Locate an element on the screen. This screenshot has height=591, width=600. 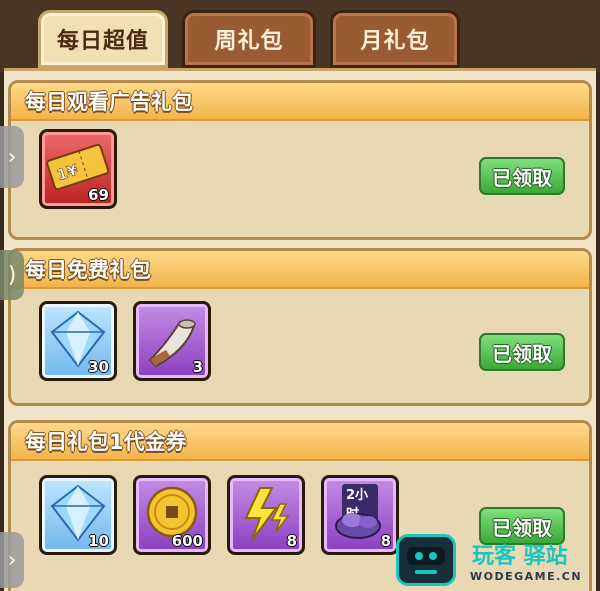
item-slot: 10 is located at coordinates (78, 515).